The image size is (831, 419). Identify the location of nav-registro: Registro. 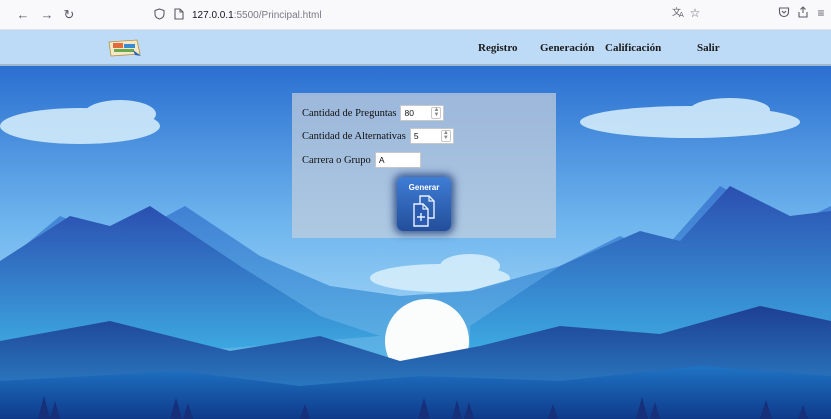
(498, 48).